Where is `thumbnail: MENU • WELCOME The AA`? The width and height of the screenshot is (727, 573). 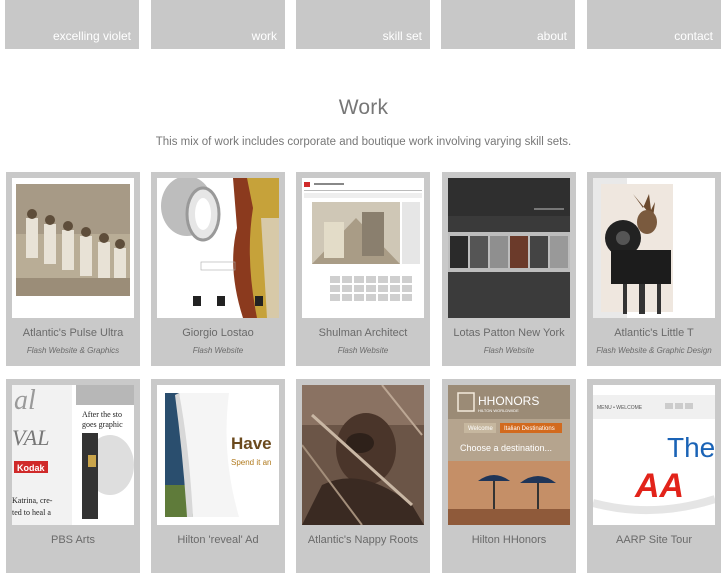 thumbnail: MENU • WELCOME The AA is located at coordinates (654, 455).